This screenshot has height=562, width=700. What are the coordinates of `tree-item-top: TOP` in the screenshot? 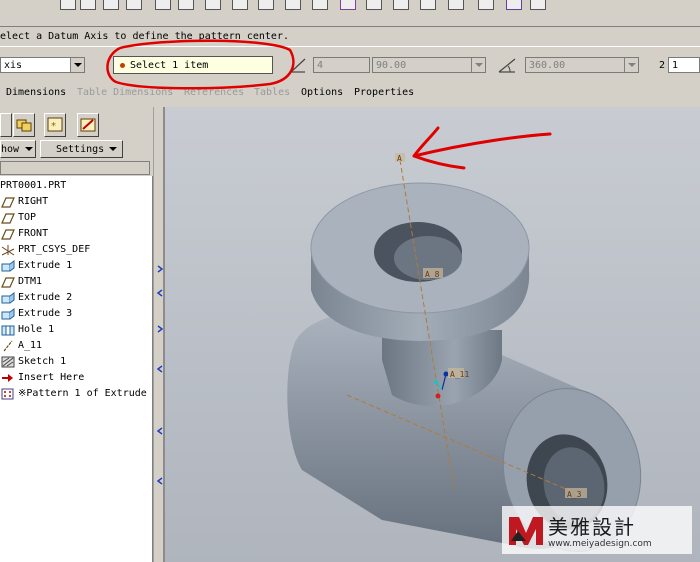 It's located at (76, 218).